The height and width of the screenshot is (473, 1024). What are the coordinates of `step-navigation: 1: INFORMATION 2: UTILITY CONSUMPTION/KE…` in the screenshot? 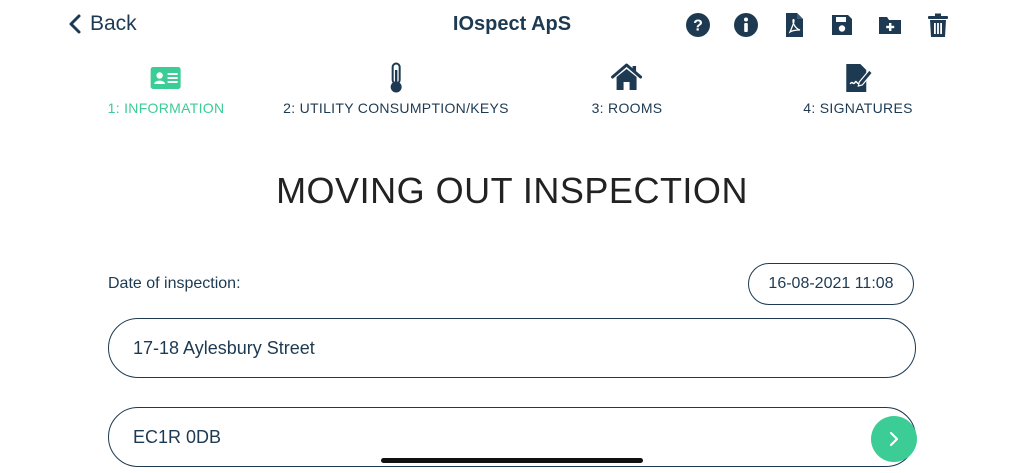 It's located at (512, 92).